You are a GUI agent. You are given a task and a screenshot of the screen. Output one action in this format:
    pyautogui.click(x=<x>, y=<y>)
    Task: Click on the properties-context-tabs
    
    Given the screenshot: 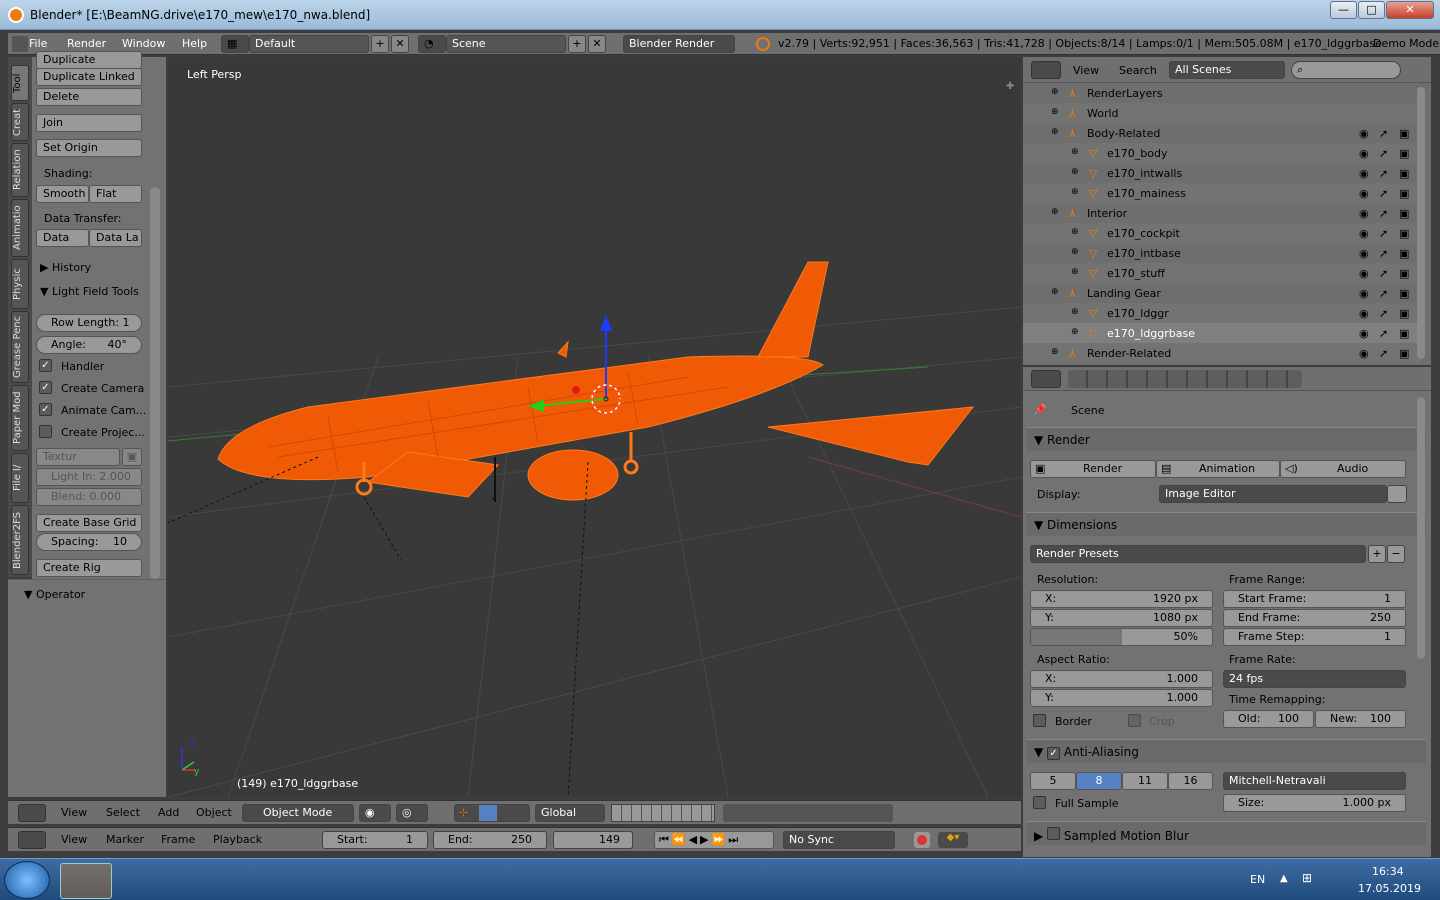 What is the action you would take?
    pyautogui.click(x=1185, y=379)
    